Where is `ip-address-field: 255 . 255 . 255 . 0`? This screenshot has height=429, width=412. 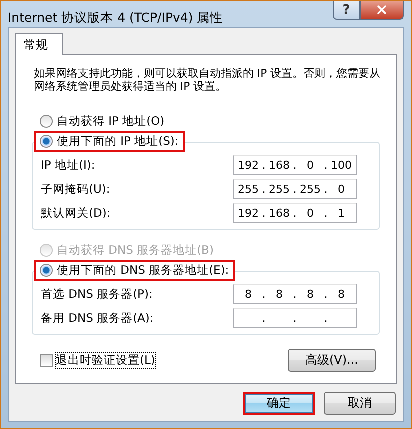
ip-address-field: 255 . 255 . 255 . 0 is located at coordinates (295, 189).